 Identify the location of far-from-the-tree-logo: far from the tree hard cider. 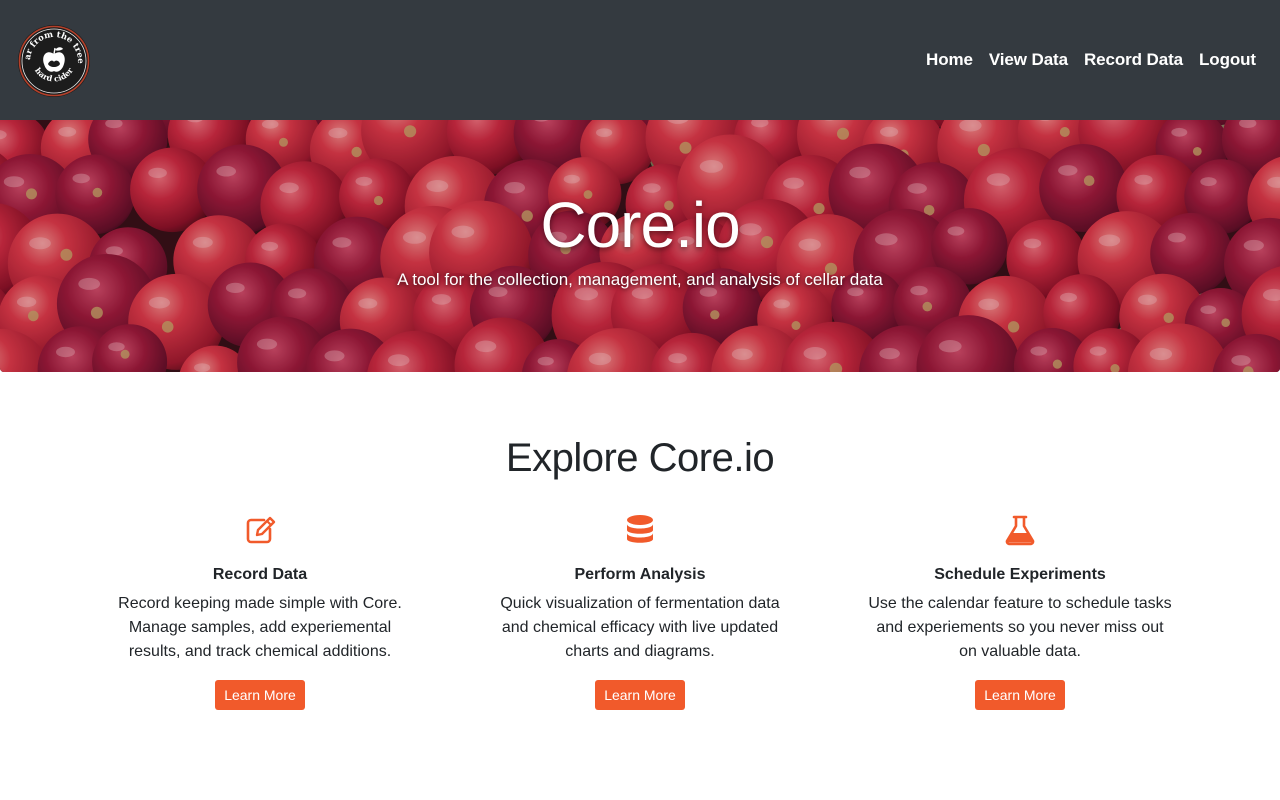
(54, 61).